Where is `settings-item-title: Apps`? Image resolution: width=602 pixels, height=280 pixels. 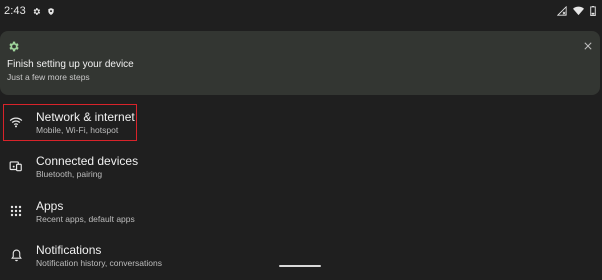
settings-item-title: Apps is located at coordinates (50, 206).